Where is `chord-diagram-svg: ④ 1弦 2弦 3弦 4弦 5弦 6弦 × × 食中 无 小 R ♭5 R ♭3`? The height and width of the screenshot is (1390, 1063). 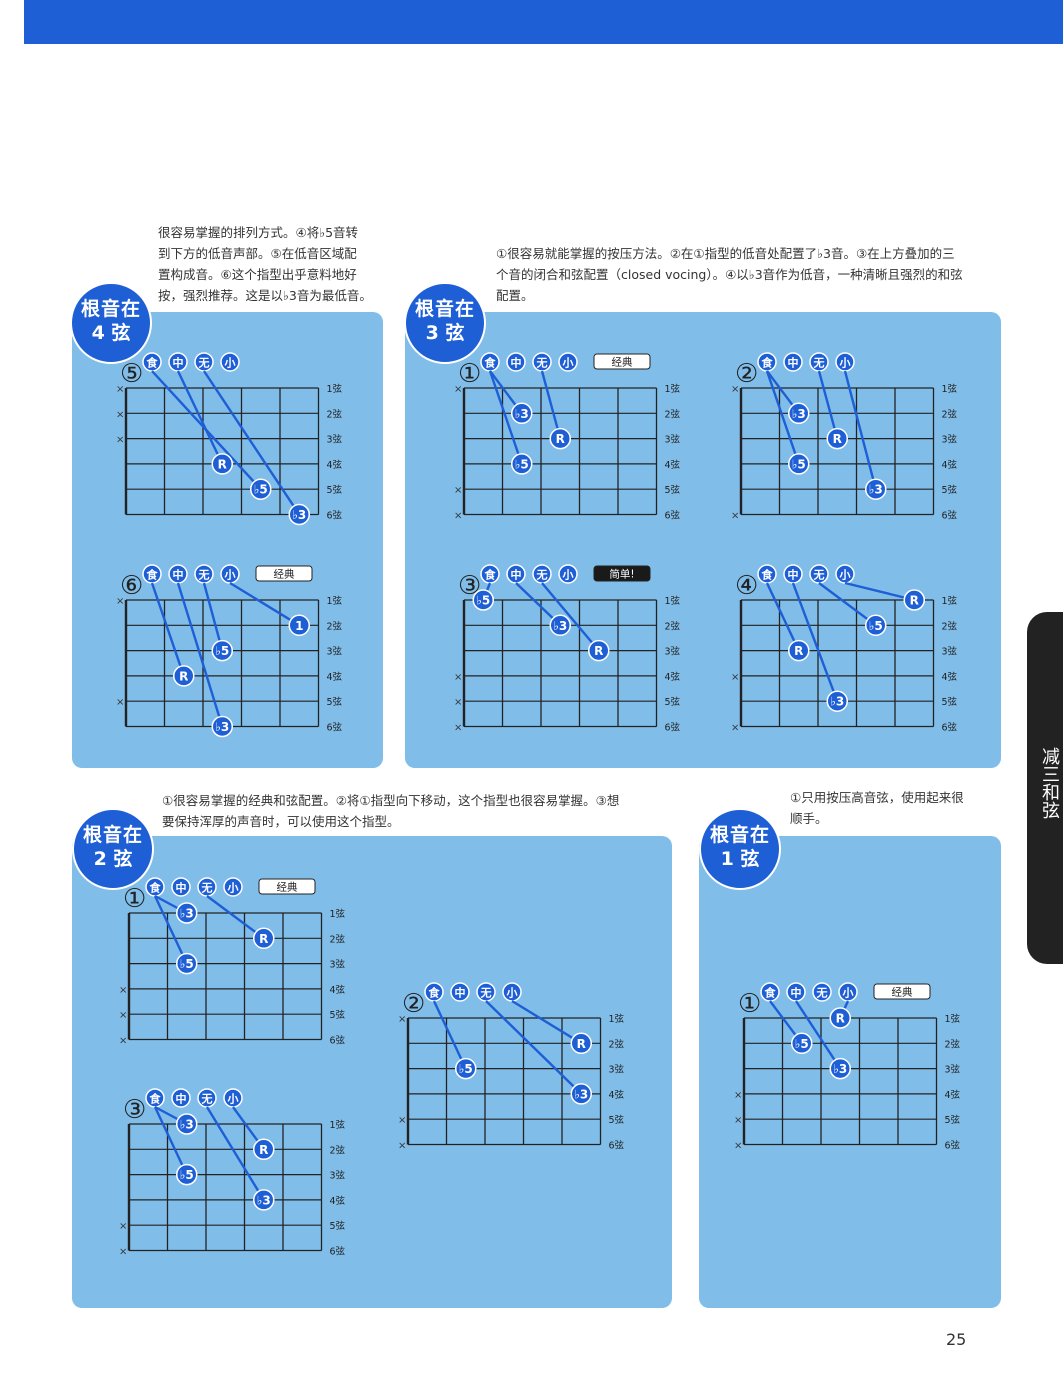 chord-diagram-svg: ④ 1弦 2弦 3弦 4弦 5弦 6弦 × × 食中 无 小 R ♭5 R ♭3 is located at coordinates (844, 649).